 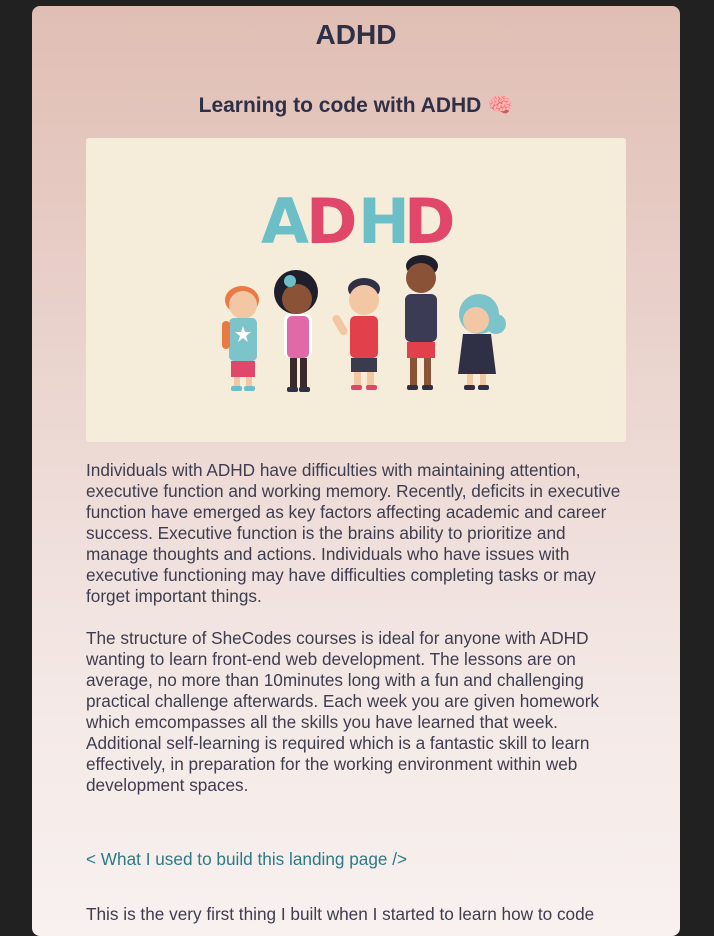 I want to click on hero-letter-d2: D, so click(x=429, y=221).